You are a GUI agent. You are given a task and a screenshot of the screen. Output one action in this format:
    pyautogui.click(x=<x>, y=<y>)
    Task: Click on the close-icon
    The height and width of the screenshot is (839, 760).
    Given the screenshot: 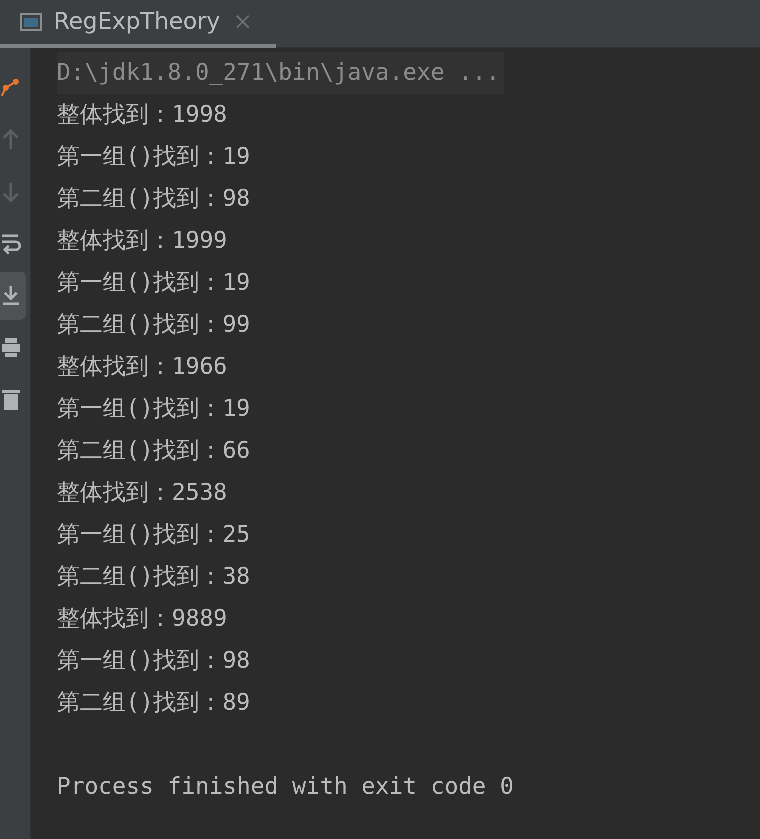 What is the action you would take?
    pyautogui.click(x=243, y=22)
    